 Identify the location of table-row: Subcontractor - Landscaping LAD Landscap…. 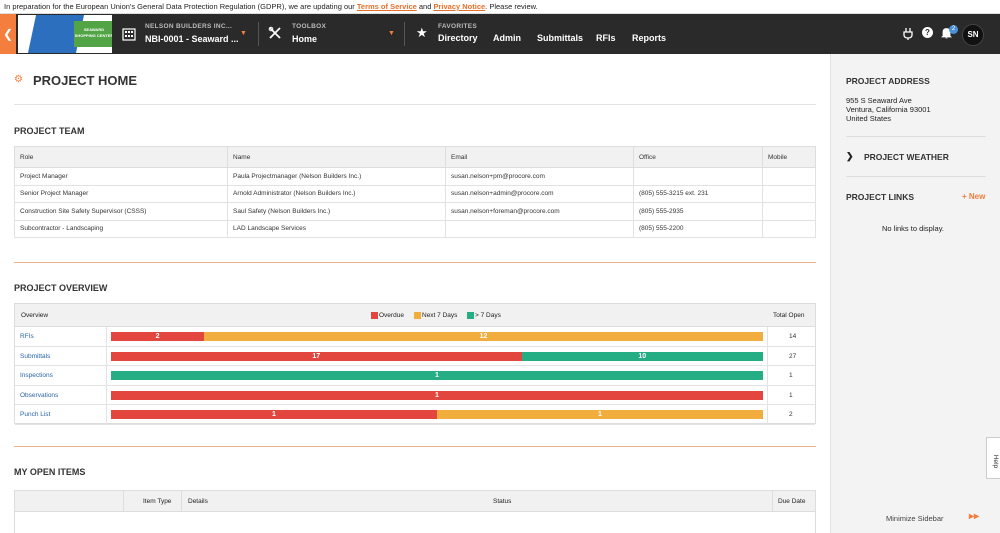
(415, 228).